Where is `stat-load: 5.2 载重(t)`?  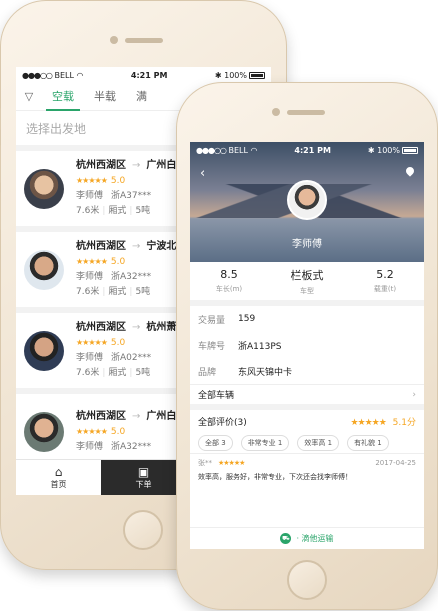
stat-load: 5.2 载重(t) is located at coordinates (385, 280).